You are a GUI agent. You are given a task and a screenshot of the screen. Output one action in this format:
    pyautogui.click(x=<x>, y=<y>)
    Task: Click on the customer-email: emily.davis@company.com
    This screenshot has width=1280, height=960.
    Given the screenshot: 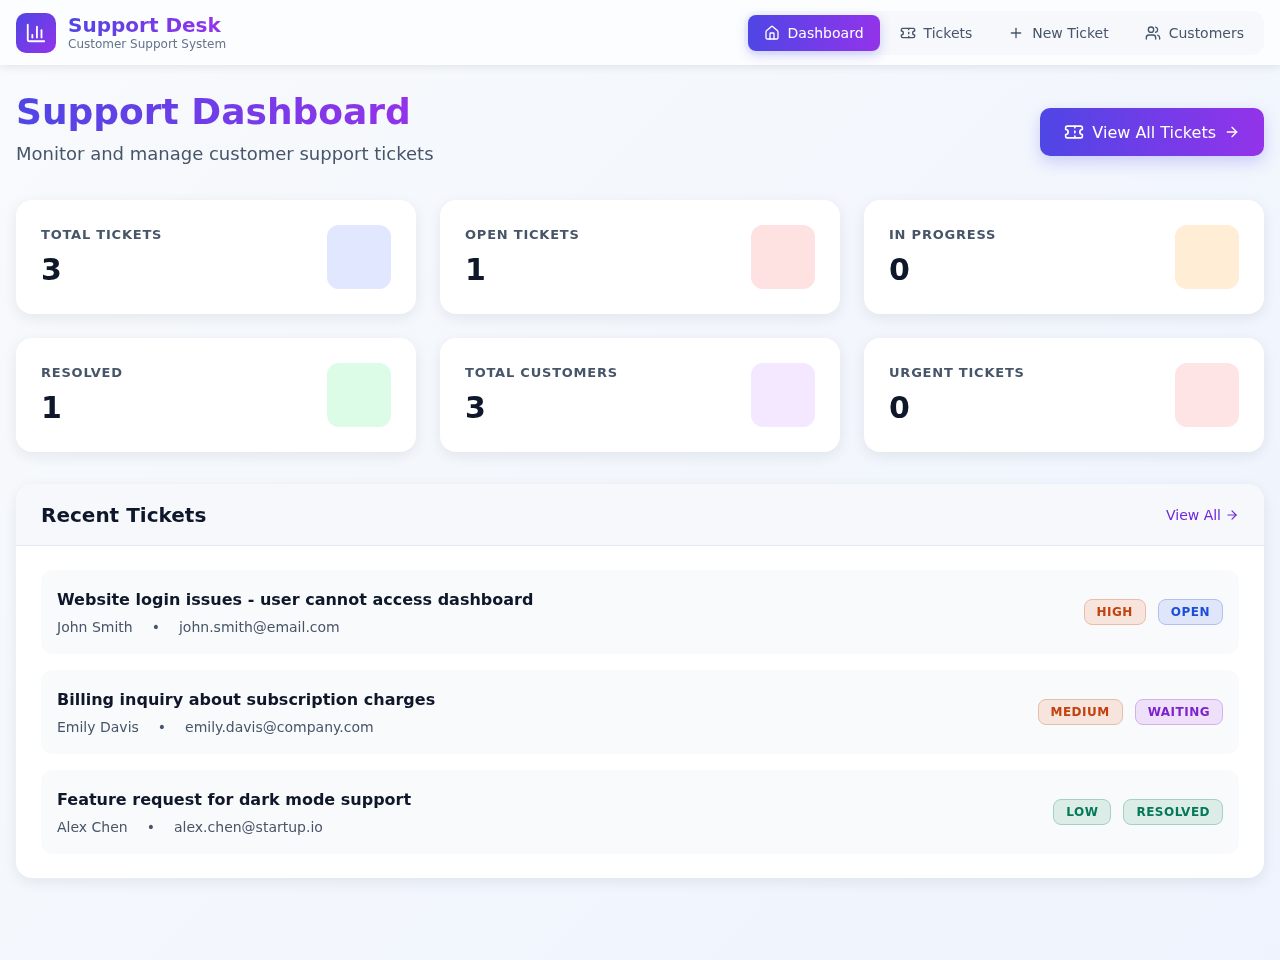 What is the action you would take?
    pyautogui.click(x=279, y=726)
    